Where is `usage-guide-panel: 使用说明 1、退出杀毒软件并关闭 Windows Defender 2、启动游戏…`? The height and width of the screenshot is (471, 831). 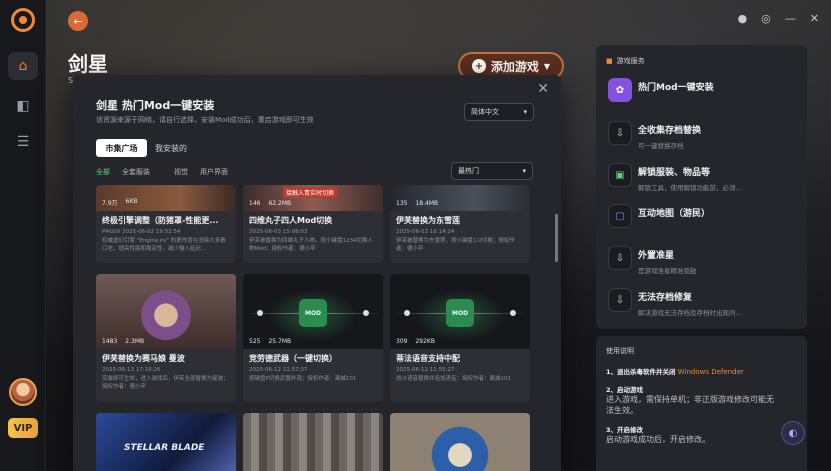
usage-guide-panel: 使用说明 1、退出杀毒软件并关闭 Windows Defender 2、启动游戏… is located at coordinates (701, 403).